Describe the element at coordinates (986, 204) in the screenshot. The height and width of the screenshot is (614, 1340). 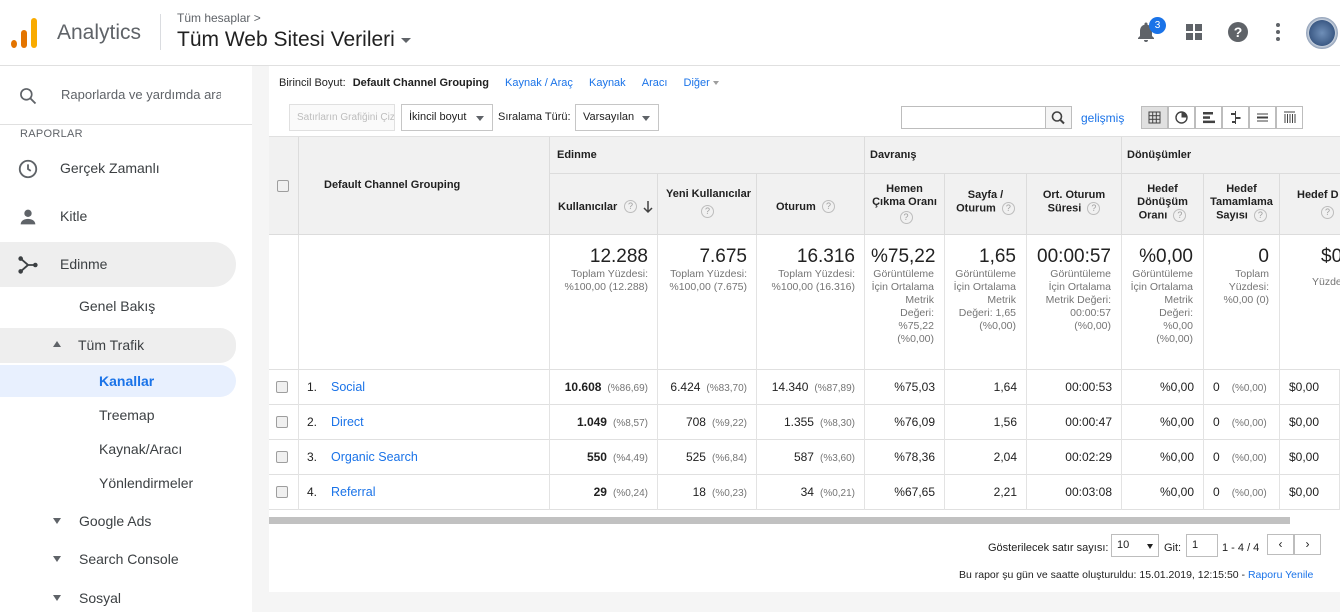
I see `column-header-pages-per-session: Sayfa / Oturum ?` at that location.